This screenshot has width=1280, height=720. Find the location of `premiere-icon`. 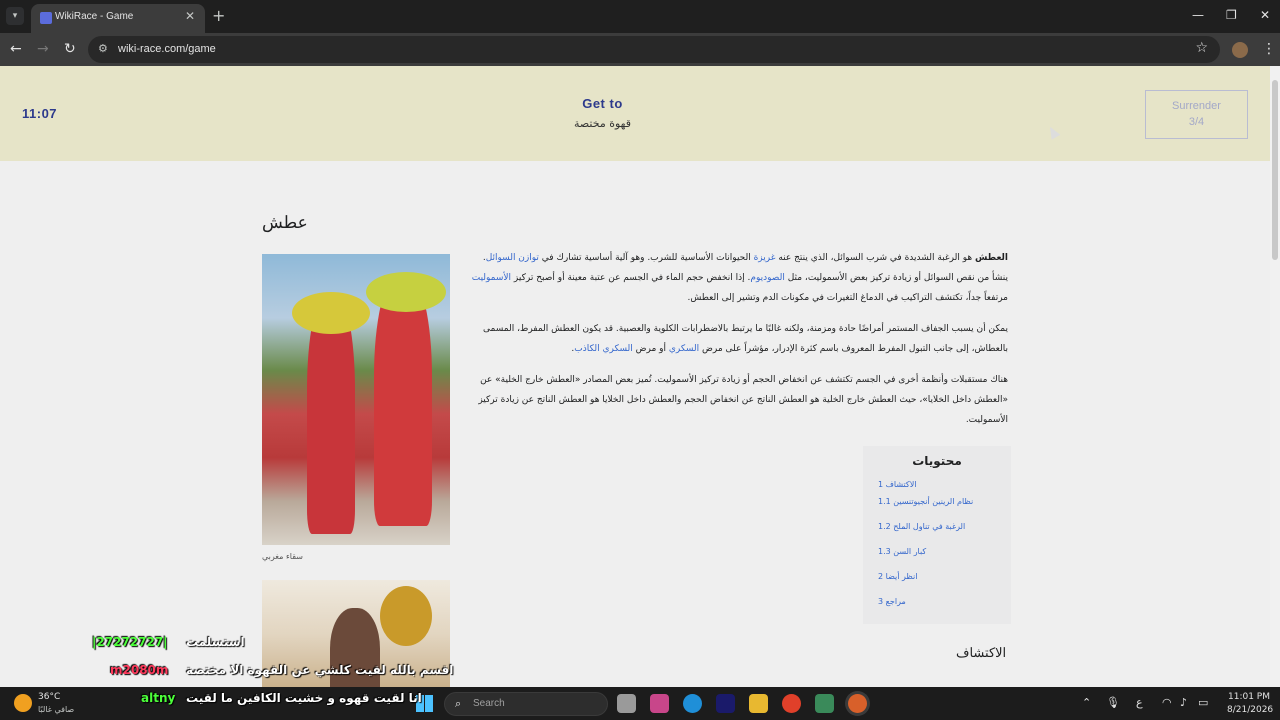

premiere-icon is located at coordinates (725, 703).